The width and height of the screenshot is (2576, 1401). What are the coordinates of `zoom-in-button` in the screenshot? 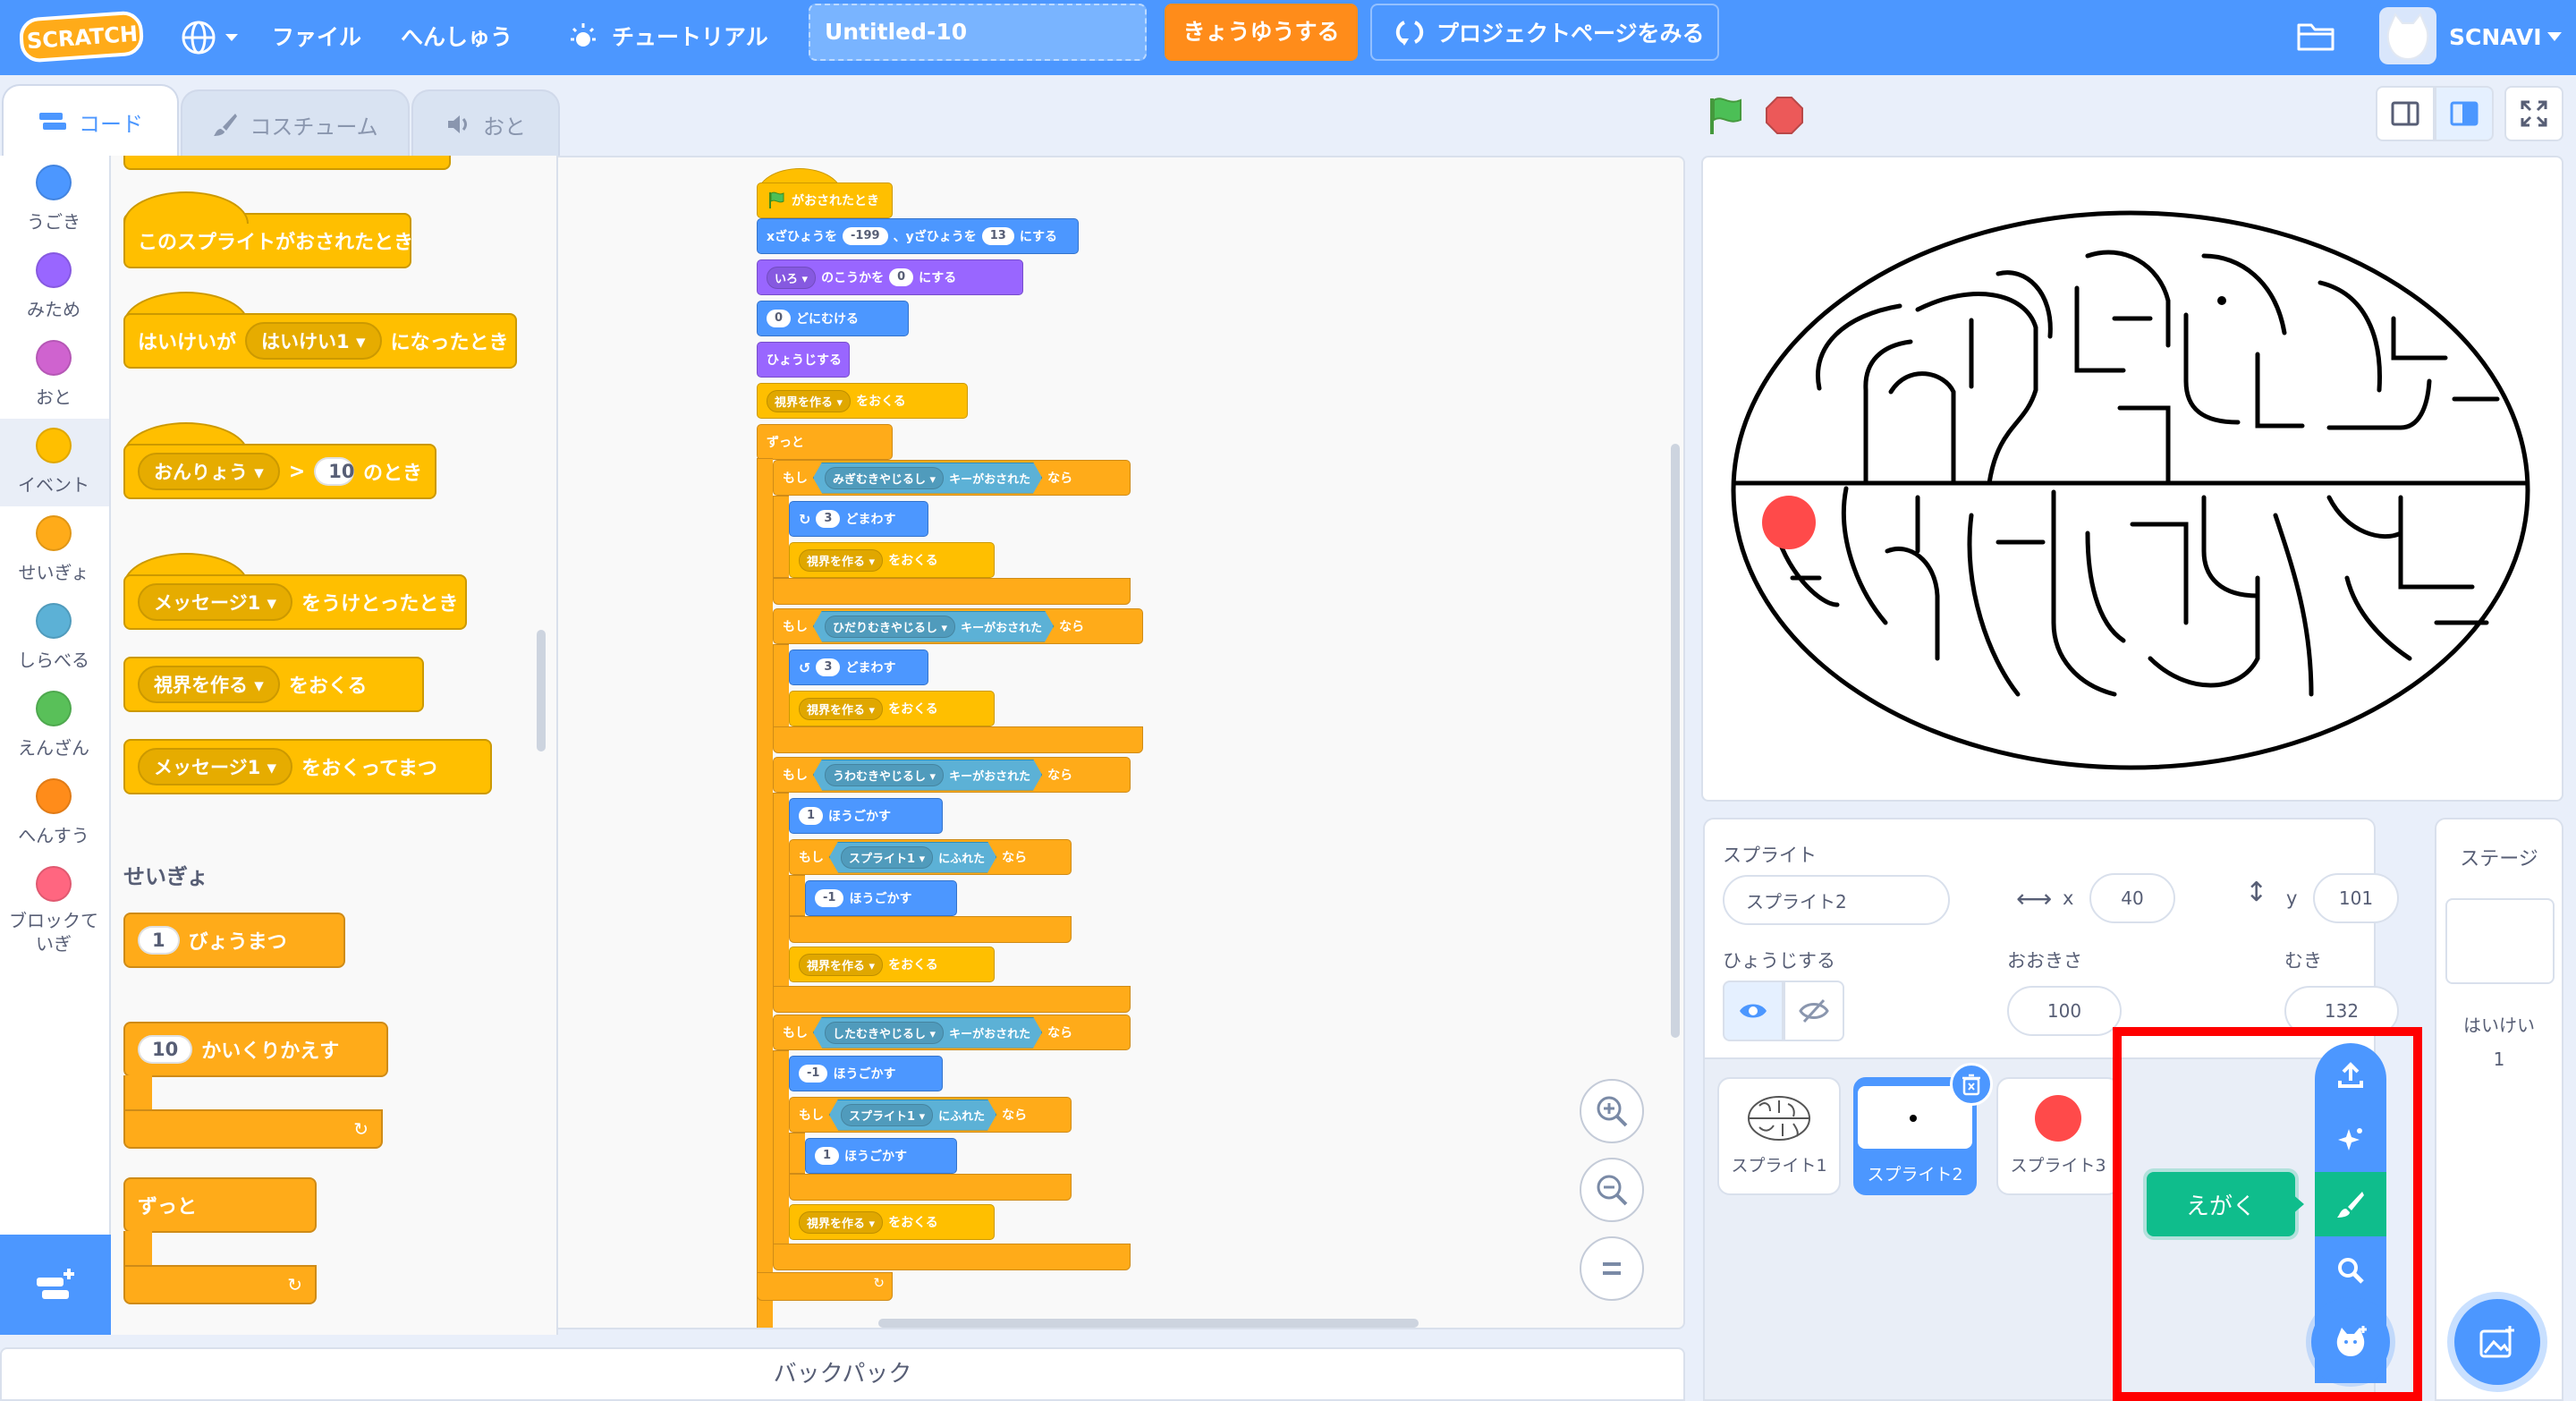 It's located at (1612, 1111).